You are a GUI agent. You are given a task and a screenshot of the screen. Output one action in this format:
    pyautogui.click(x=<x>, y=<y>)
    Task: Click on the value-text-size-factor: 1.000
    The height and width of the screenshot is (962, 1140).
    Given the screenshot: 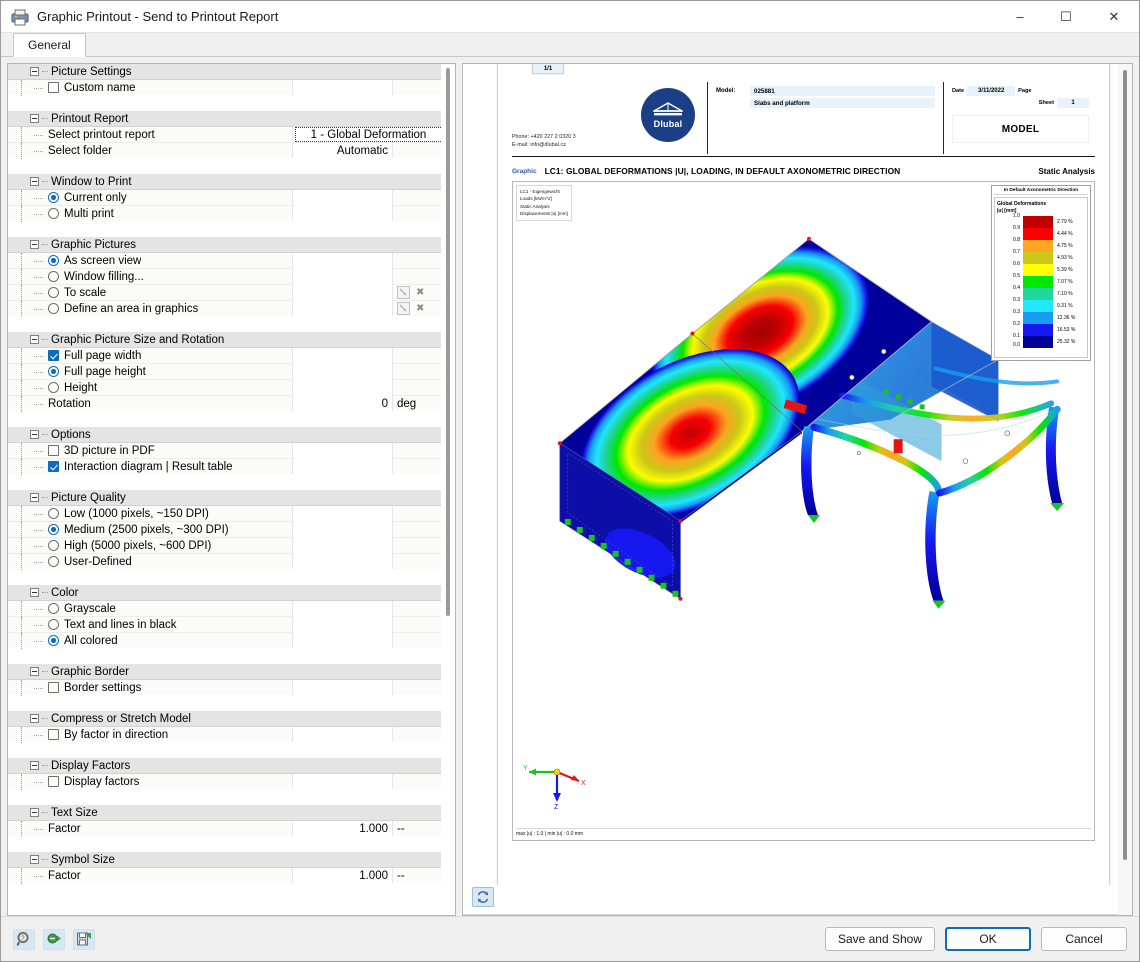 What is the action you would take?
    pyautogui.click(x=373, y=829)
    